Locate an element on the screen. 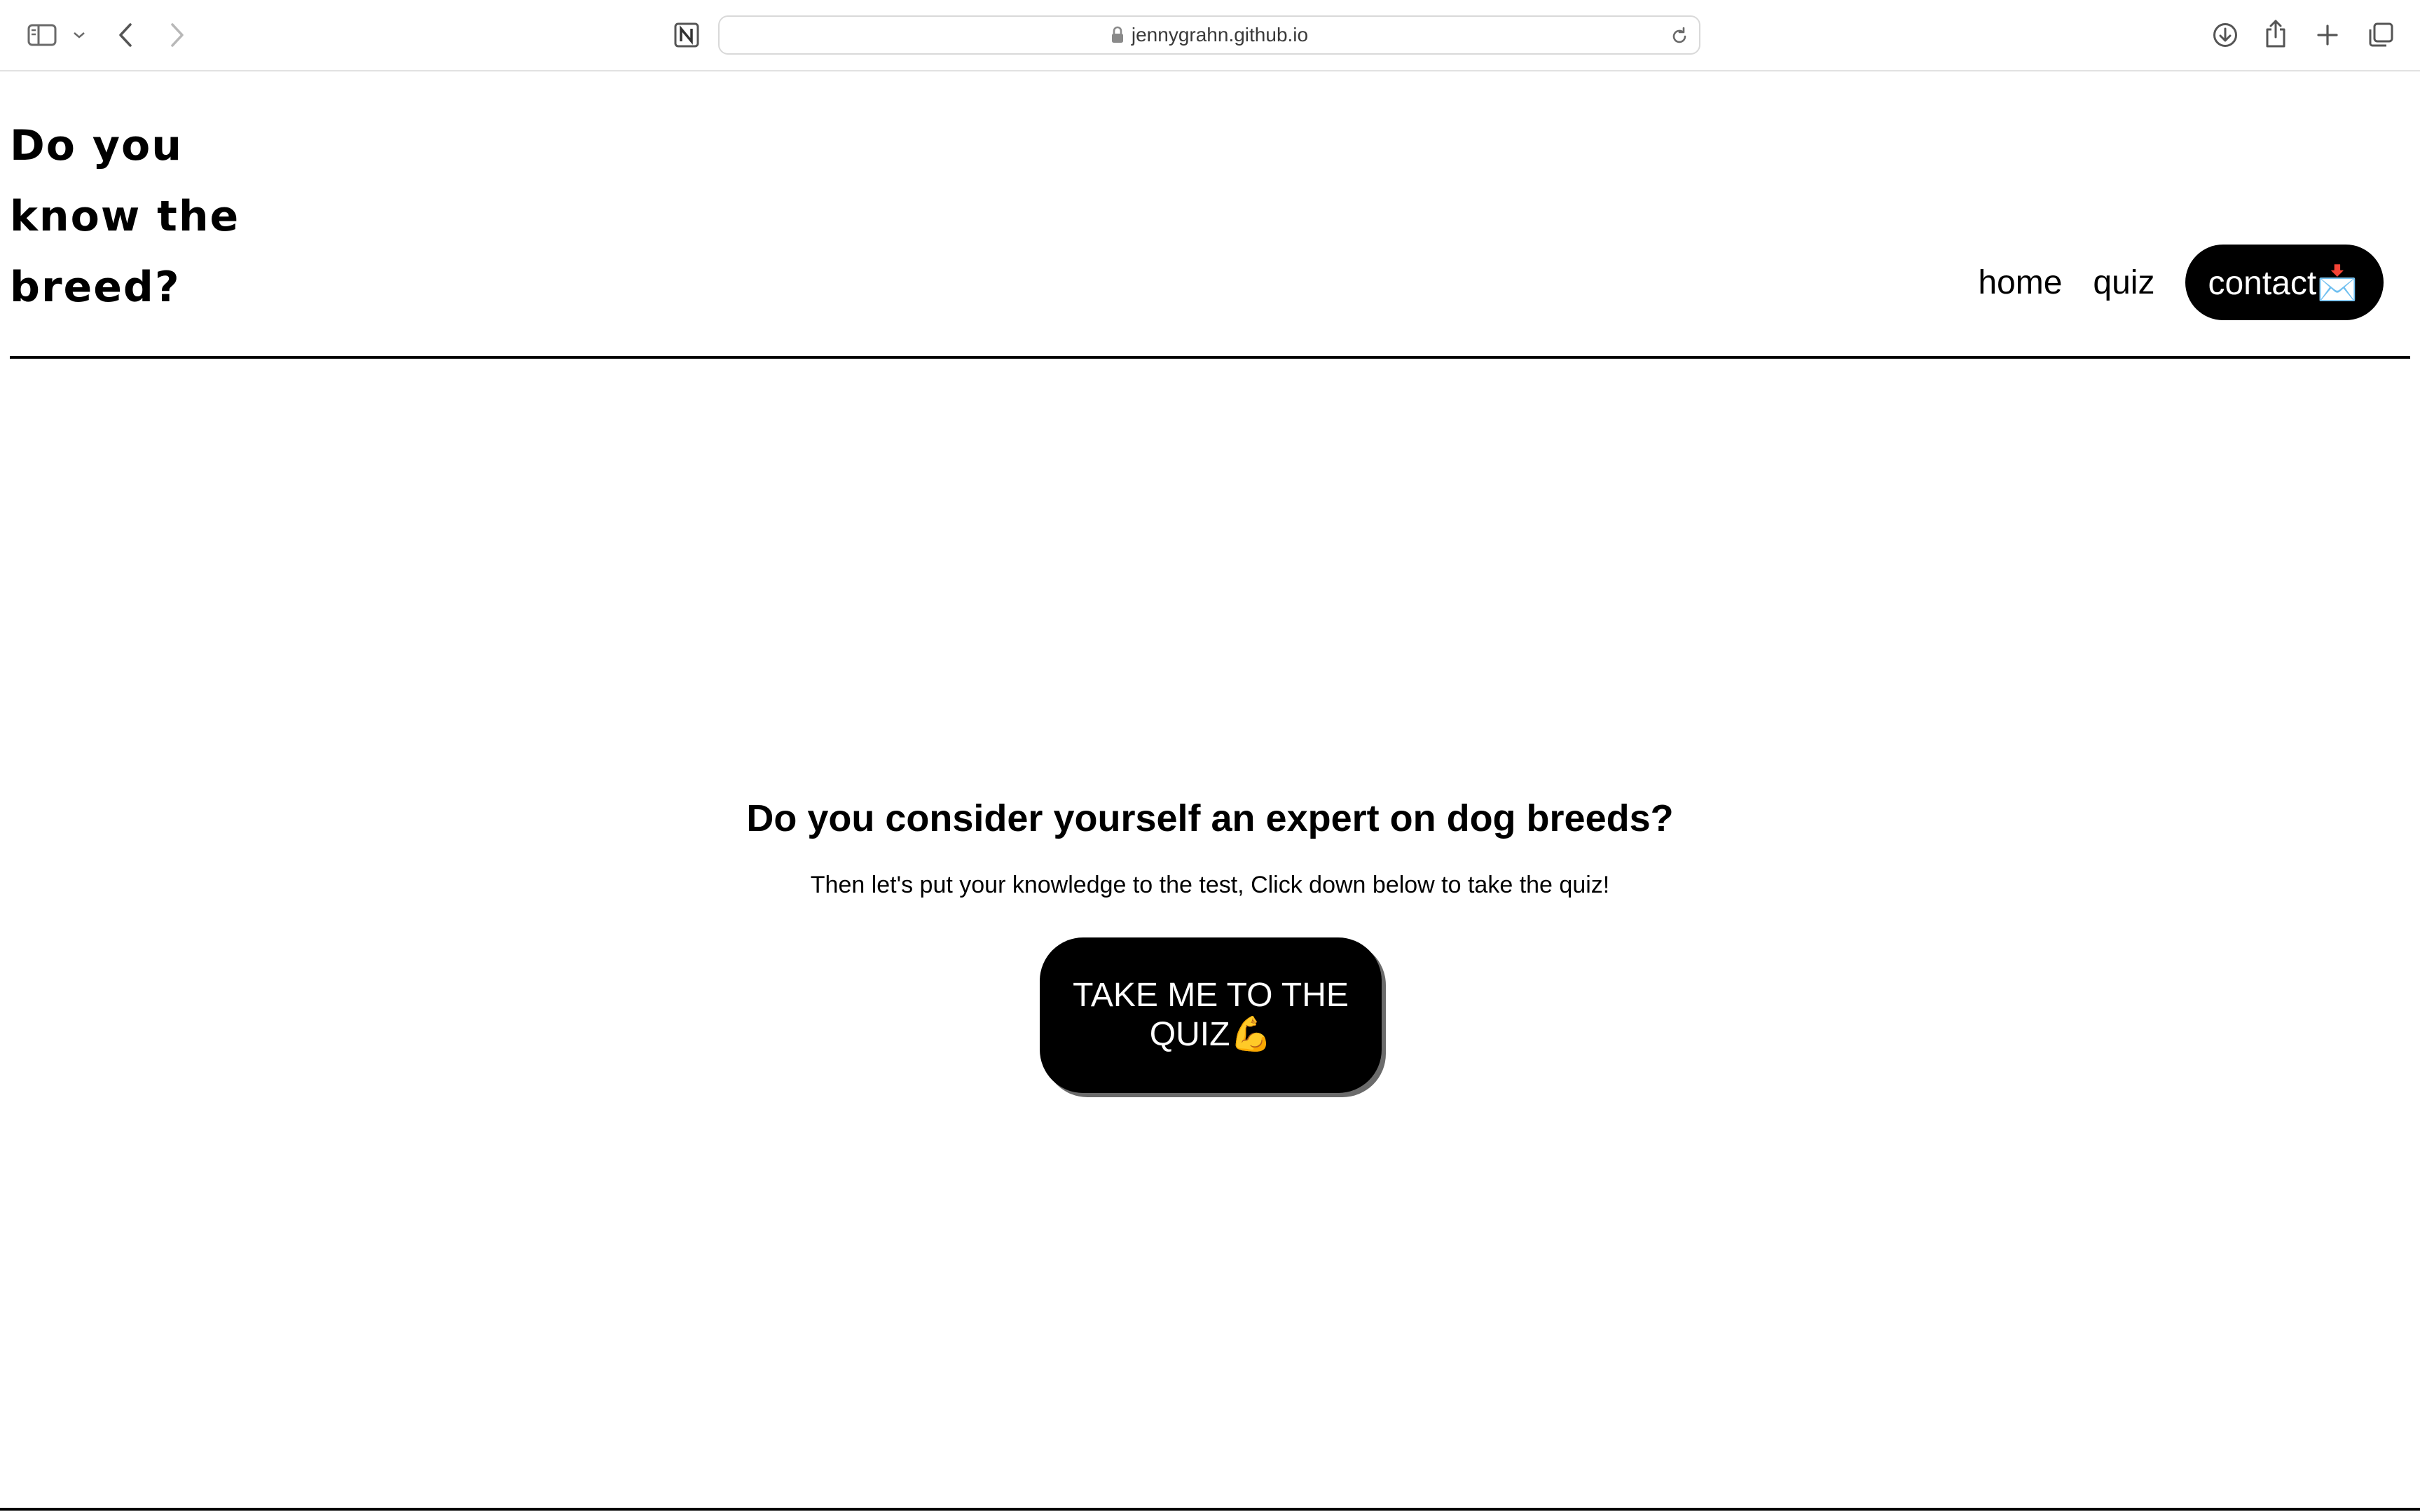 This screenshot has width=2420, height=1512. browser-toolbar: jennygrahn.github.io is located at coordinates (1210, 35).